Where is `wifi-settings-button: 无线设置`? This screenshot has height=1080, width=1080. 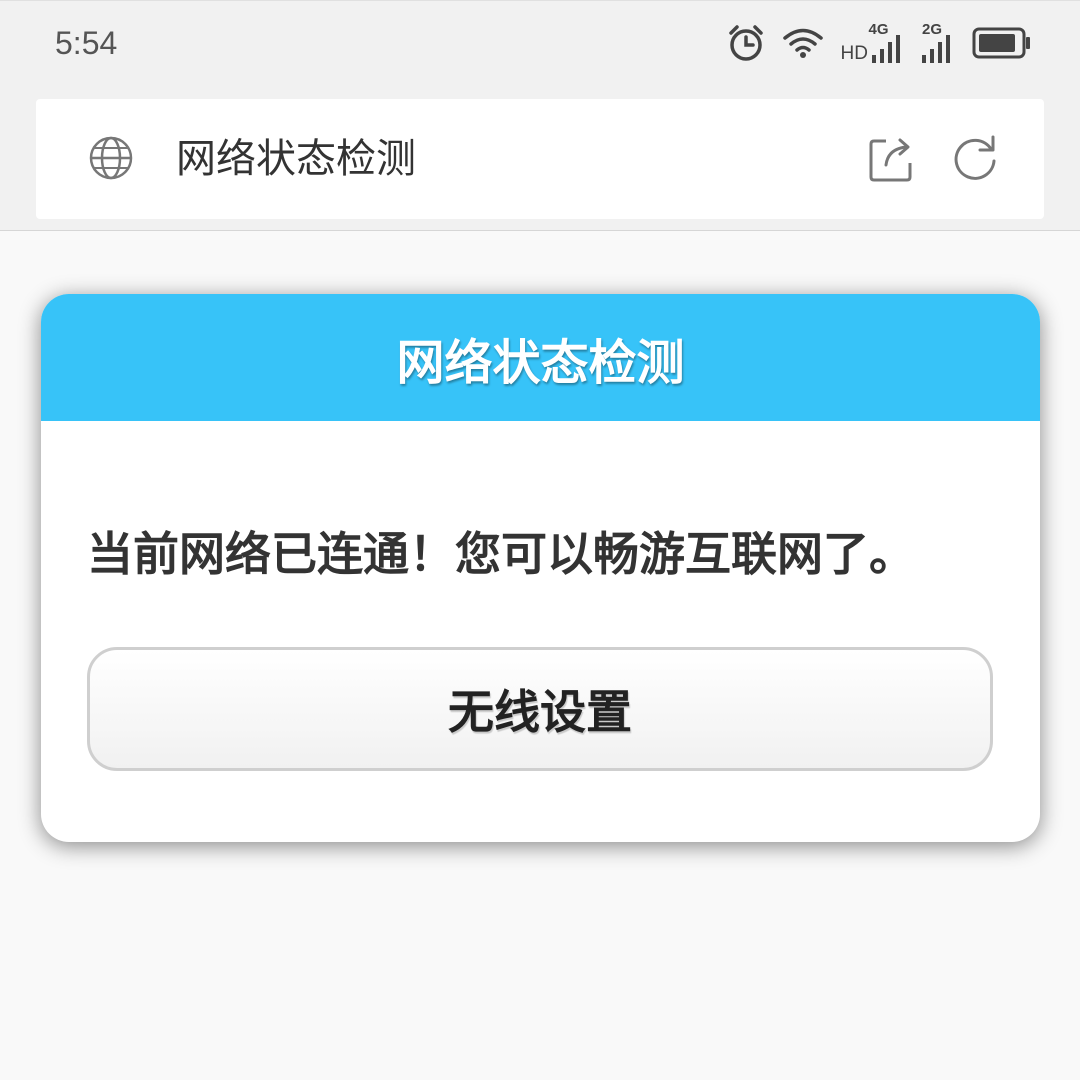 wifi-settings-button: 无线设置 is located at coordinates (540, 709).